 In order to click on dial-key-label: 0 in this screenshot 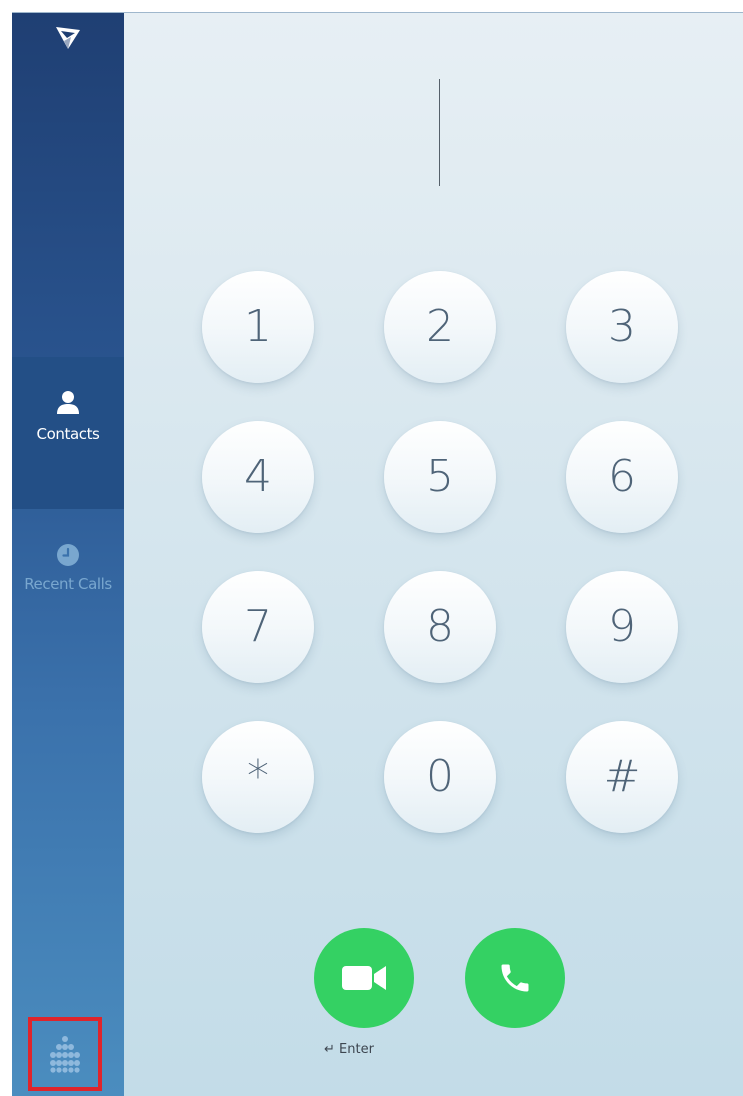, I will do `click(440, 776)`.